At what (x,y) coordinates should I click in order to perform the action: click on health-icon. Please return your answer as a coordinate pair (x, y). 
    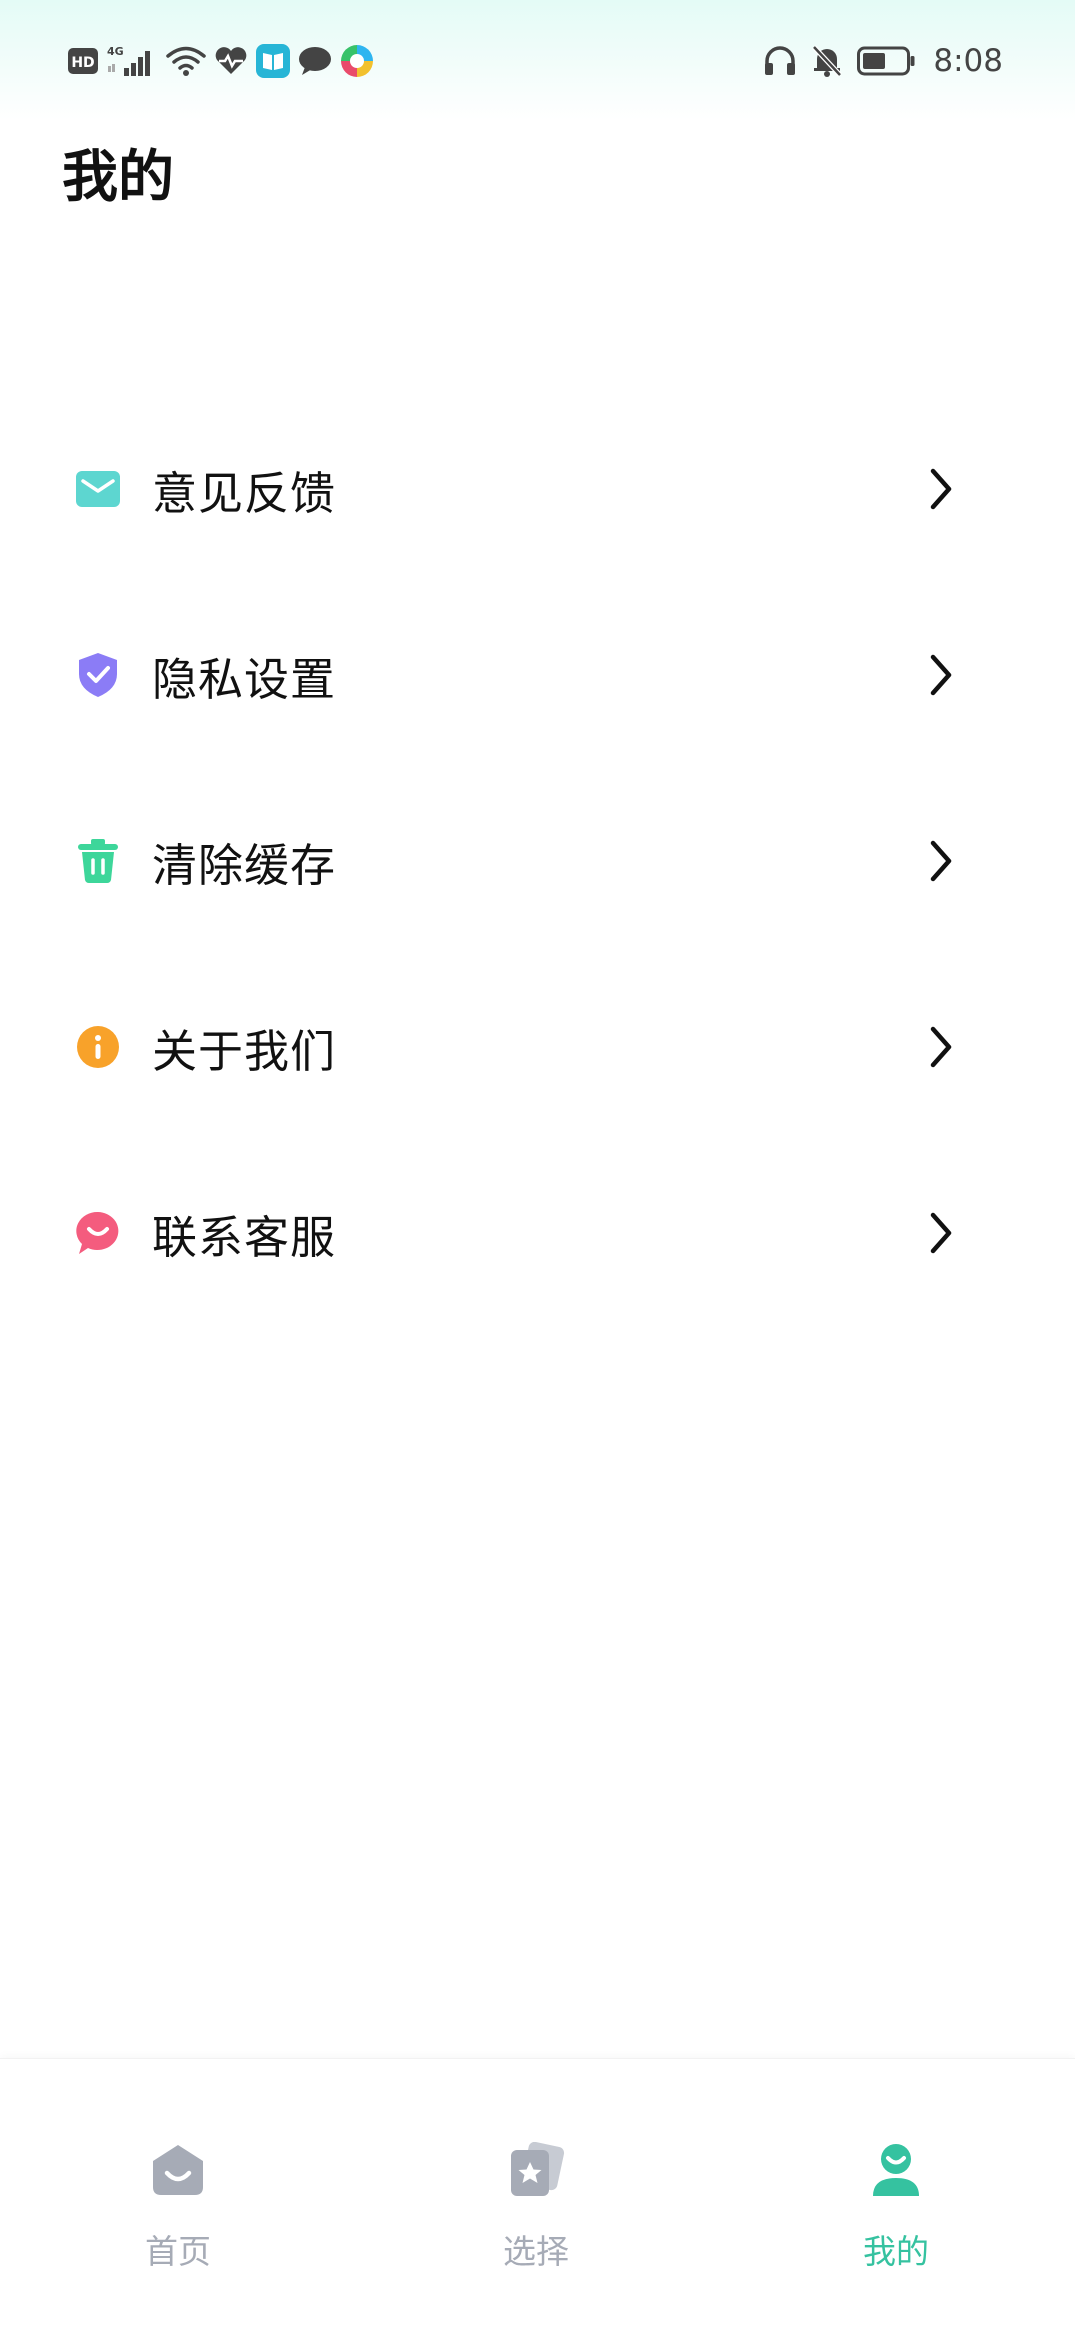
    Looking at the image, I should click on (231, 61).